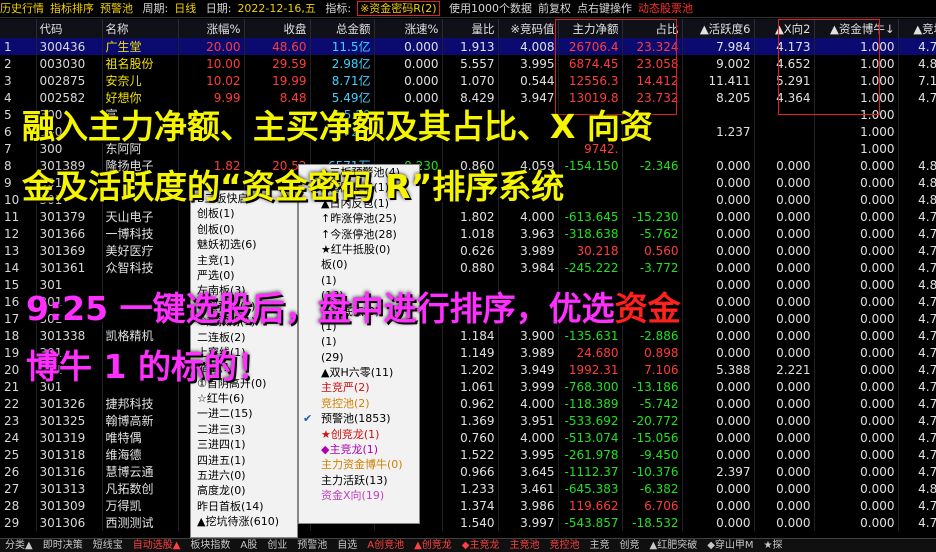  I want to click on menu-item: ★探底点(0), so click(359, 311).